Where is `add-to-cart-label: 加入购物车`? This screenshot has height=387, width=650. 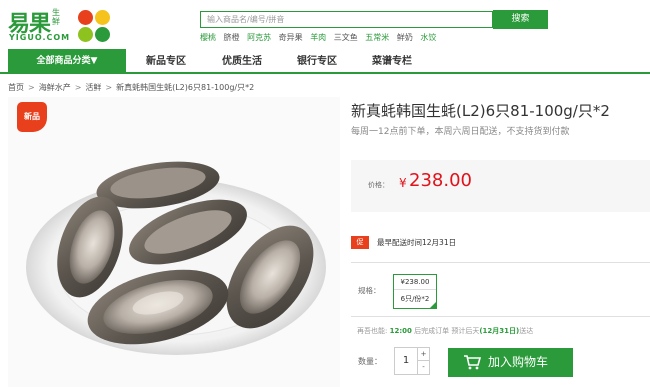 add-to-cart-label: 加入购物车 is located at coordinates (518, 362).